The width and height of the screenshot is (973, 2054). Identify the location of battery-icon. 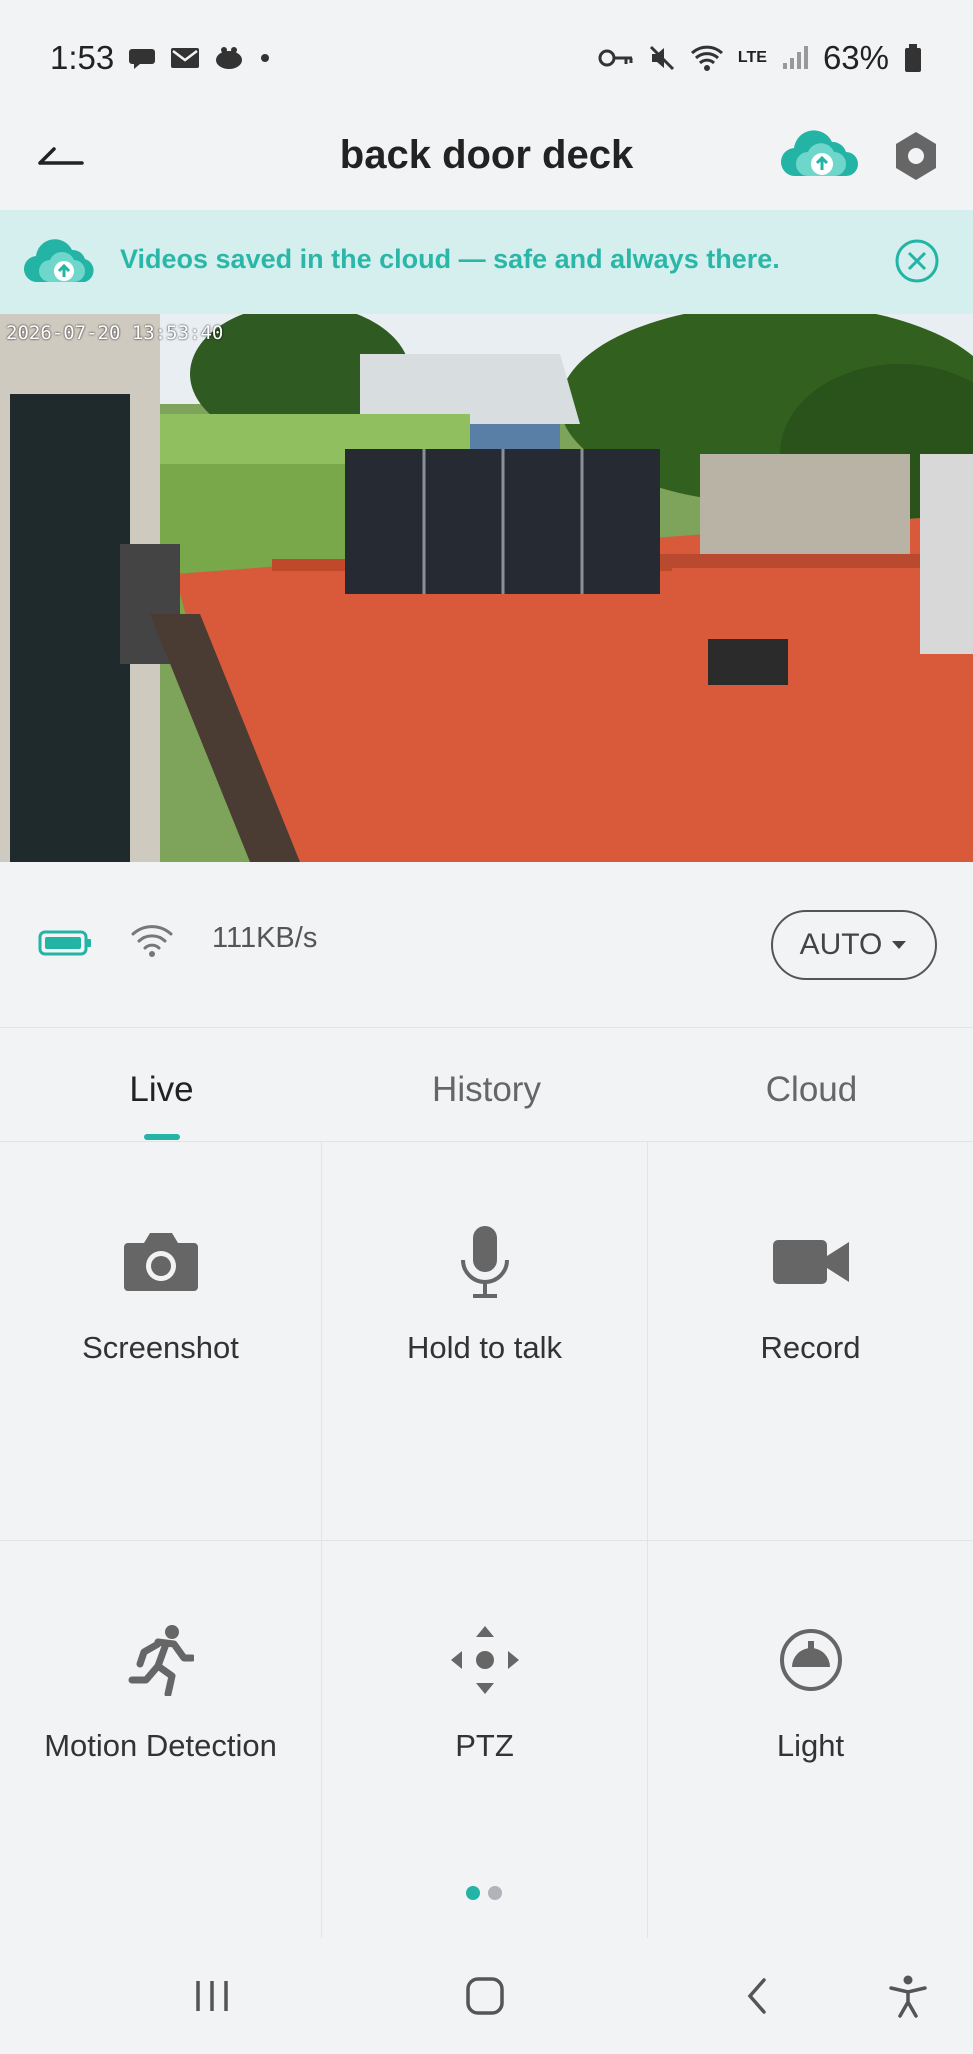
(913, 58).